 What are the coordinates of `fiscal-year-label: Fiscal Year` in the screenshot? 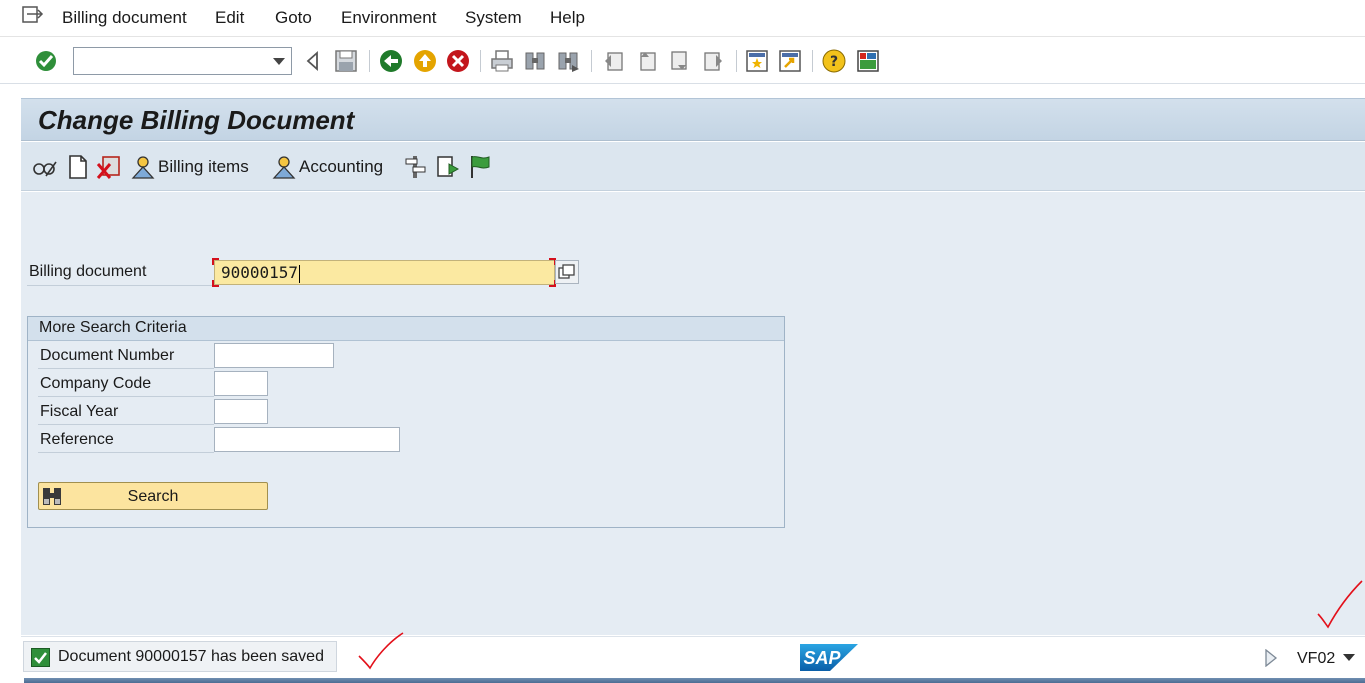 It's located at (79, 411).